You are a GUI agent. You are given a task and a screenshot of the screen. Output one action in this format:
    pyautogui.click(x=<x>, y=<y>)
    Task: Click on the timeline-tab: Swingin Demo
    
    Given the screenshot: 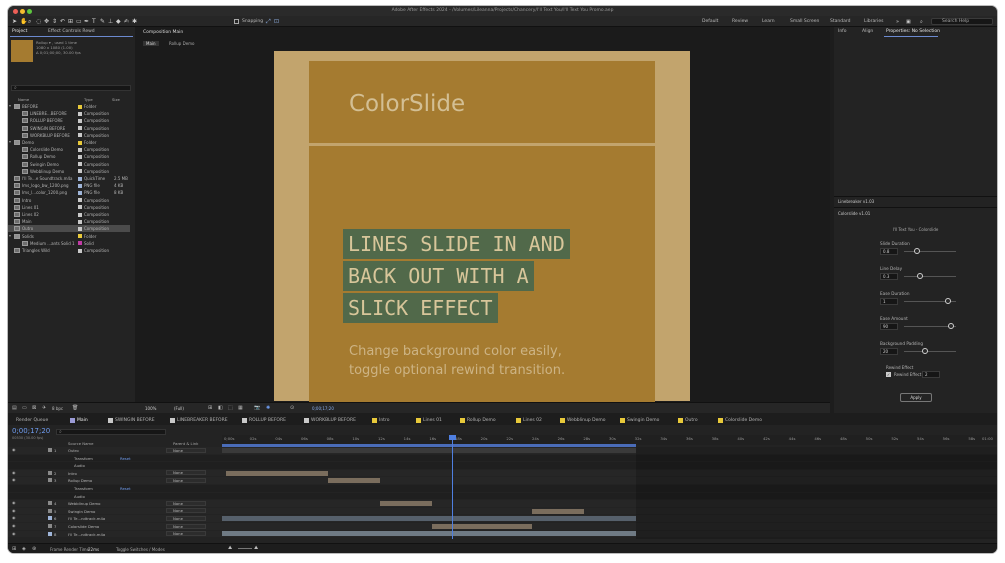 What is the action you would take?
    pyautogui.click(x=643, y=420)
    